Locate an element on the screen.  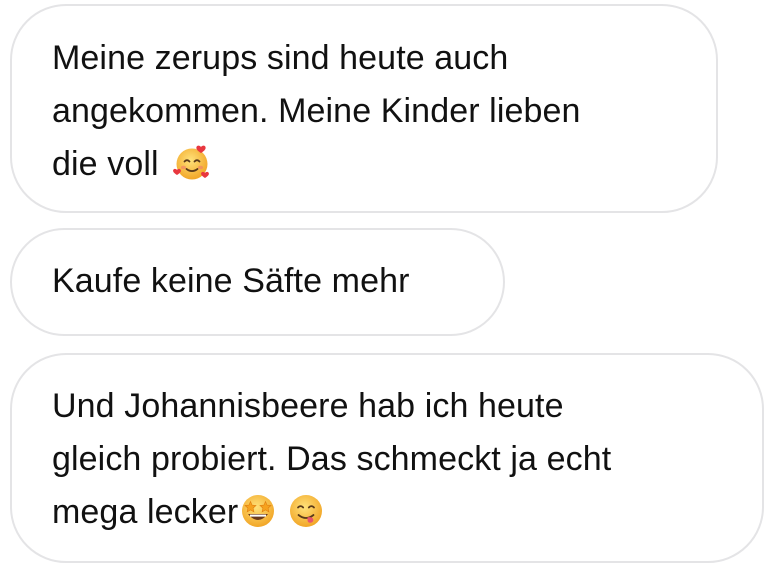
message-text-line: die voll is located at coordinates (366, 164).